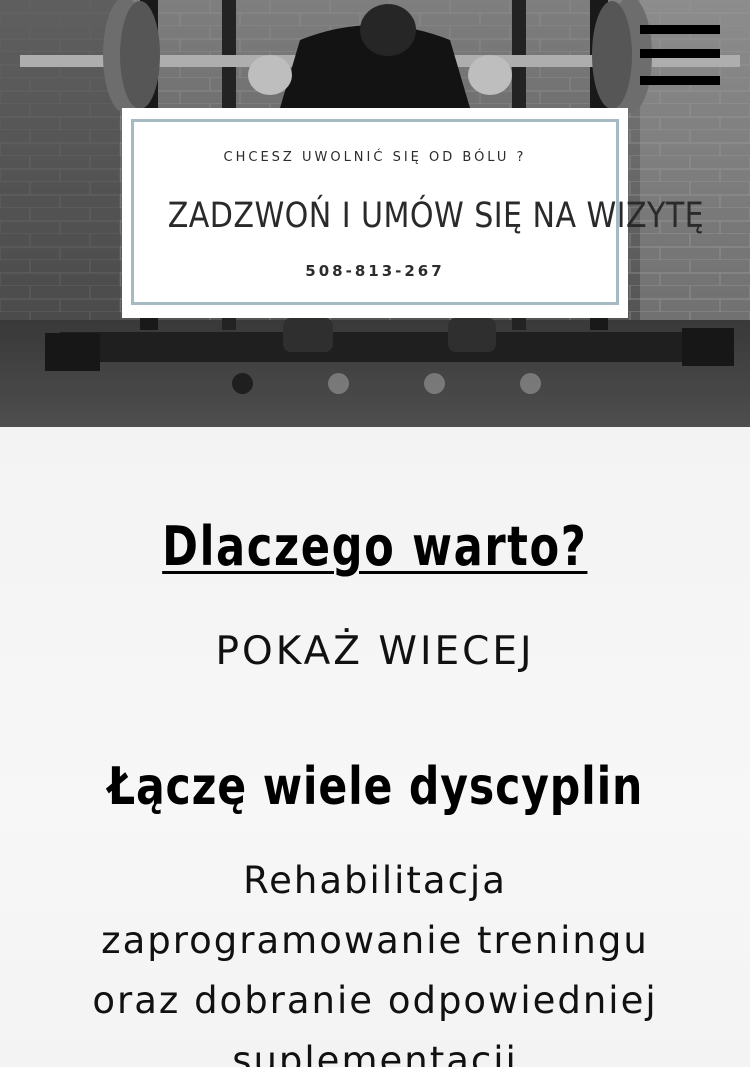  Describe the element at coordinates (375, 940) in the screenshot. I see `description-line: zaprogramowanie treningu` at that location.